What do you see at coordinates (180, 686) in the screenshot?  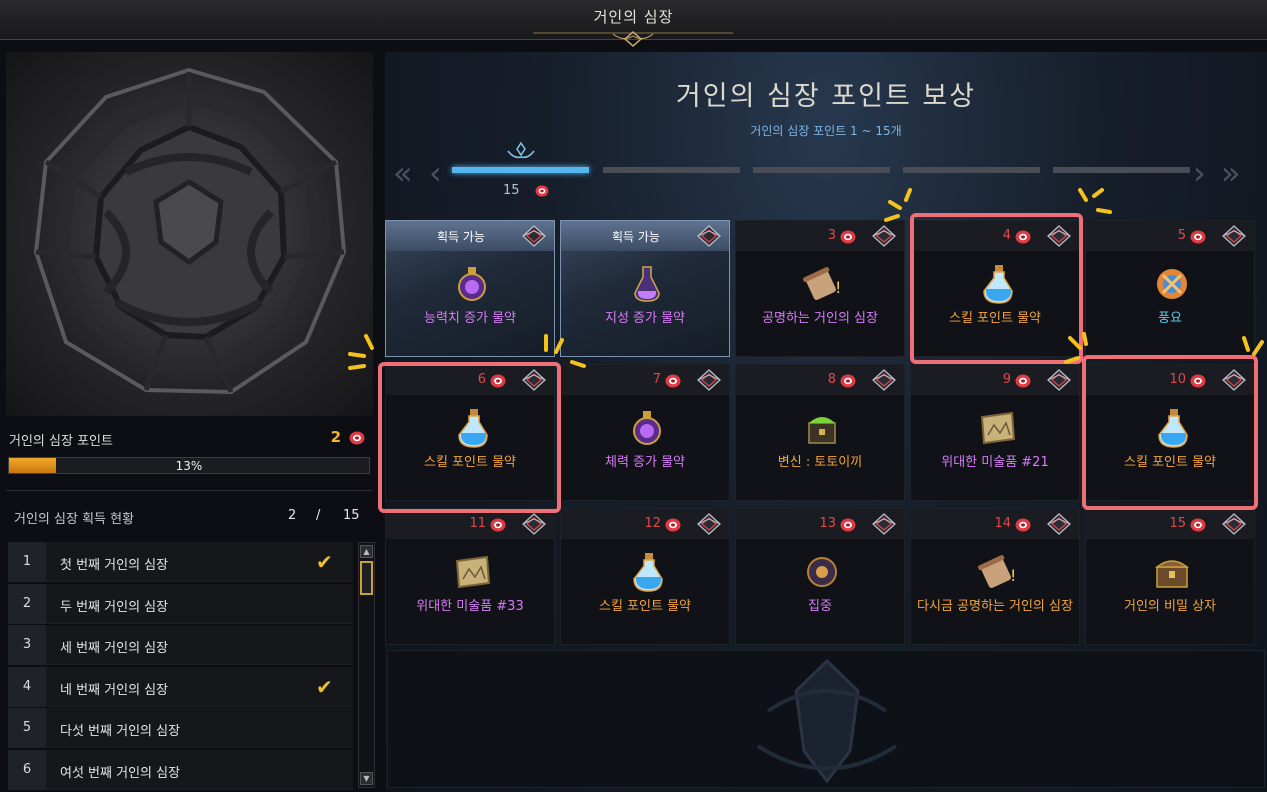 I see `list-item: 4 네 번째 거인의 심장 ✔` at bounding box center [180, 686].